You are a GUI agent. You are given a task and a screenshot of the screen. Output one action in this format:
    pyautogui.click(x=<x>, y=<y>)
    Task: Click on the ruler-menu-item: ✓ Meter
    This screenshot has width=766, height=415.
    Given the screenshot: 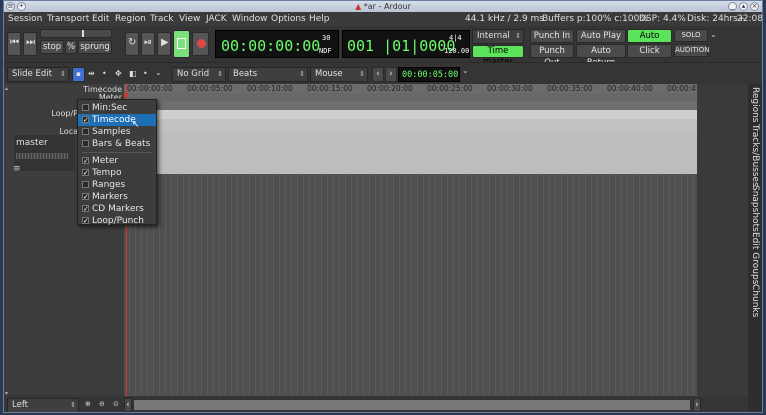 What is the action you would take?
    pyautogui.click(x=117, y=161)
    